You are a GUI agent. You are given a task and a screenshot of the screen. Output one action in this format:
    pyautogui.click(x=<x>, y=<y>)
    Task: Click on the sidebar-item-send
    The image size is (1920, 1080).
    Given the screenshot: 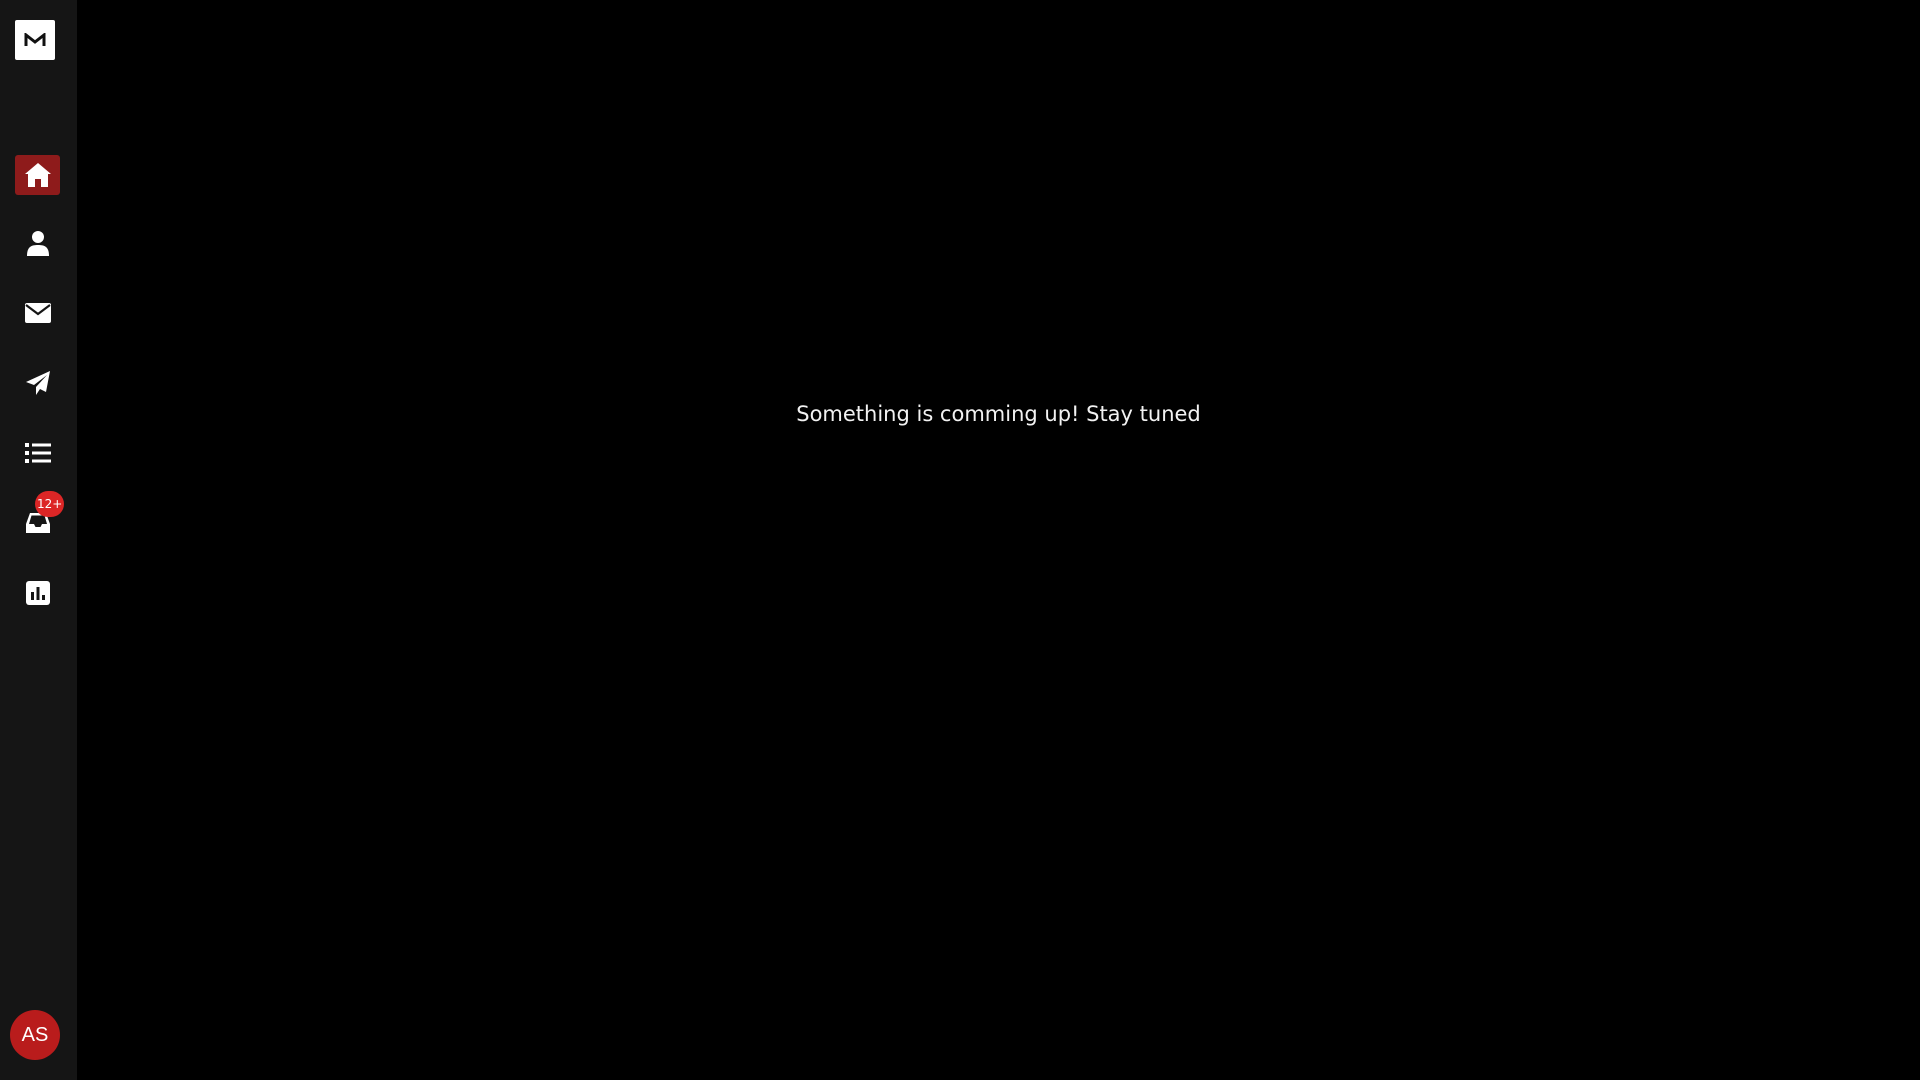 What is the action you would take?
    pyautogui.click(x=37, y=383)
    